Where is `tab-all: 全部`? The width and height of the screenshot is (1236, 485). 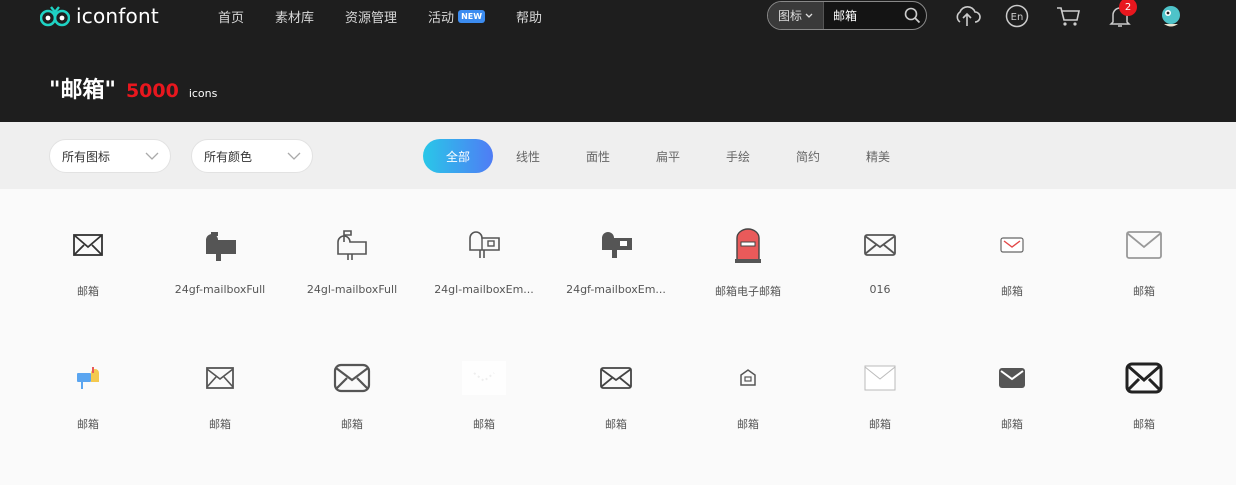 tab-all: 全部 is located at coordinates (458, 156).